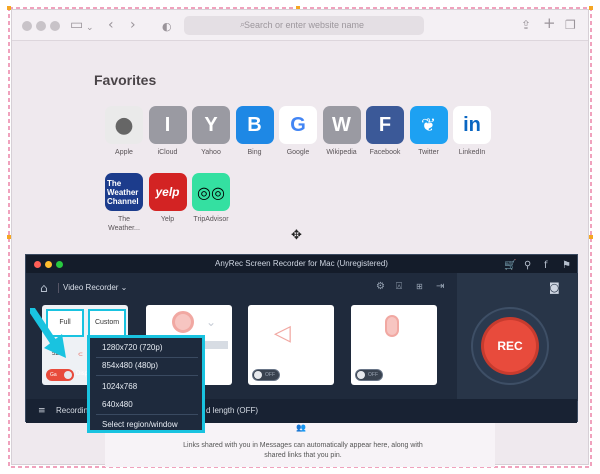 The image size is (600, 474). What do you see at coordinates (41, 26) in the screenshot?
I see `minimize-window-button` at bounding box center [41, 26].